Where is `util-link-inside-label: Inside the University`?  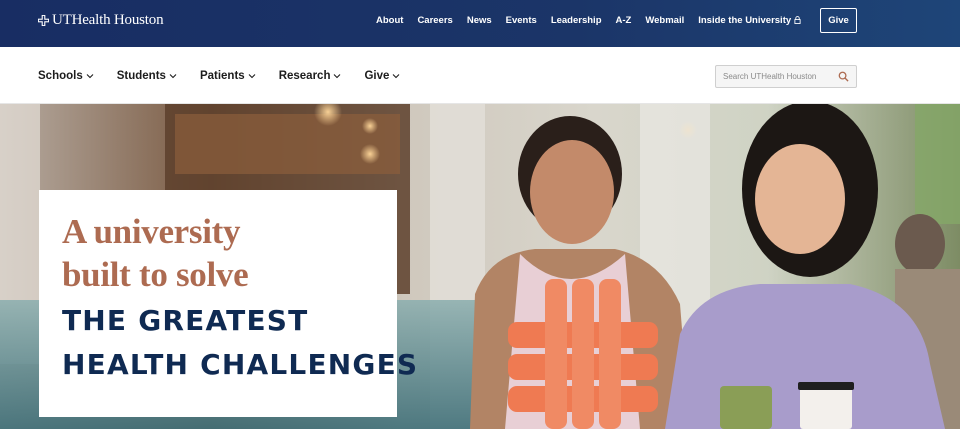
util-link-inside-label: Inside the University is located at coordinates (745, 20).